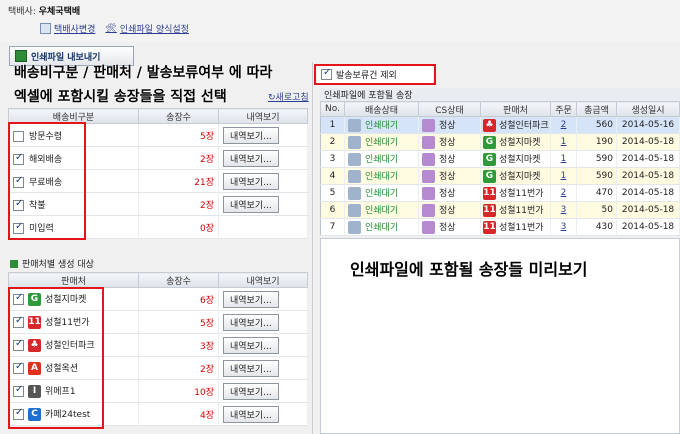 Image resolution: width=680 pixels, height=434 pixels. I want to click on preview-row: 2 인쇄대기 정상 G 성철지마켓 1 190 2014-05-18, so click(500, 142).